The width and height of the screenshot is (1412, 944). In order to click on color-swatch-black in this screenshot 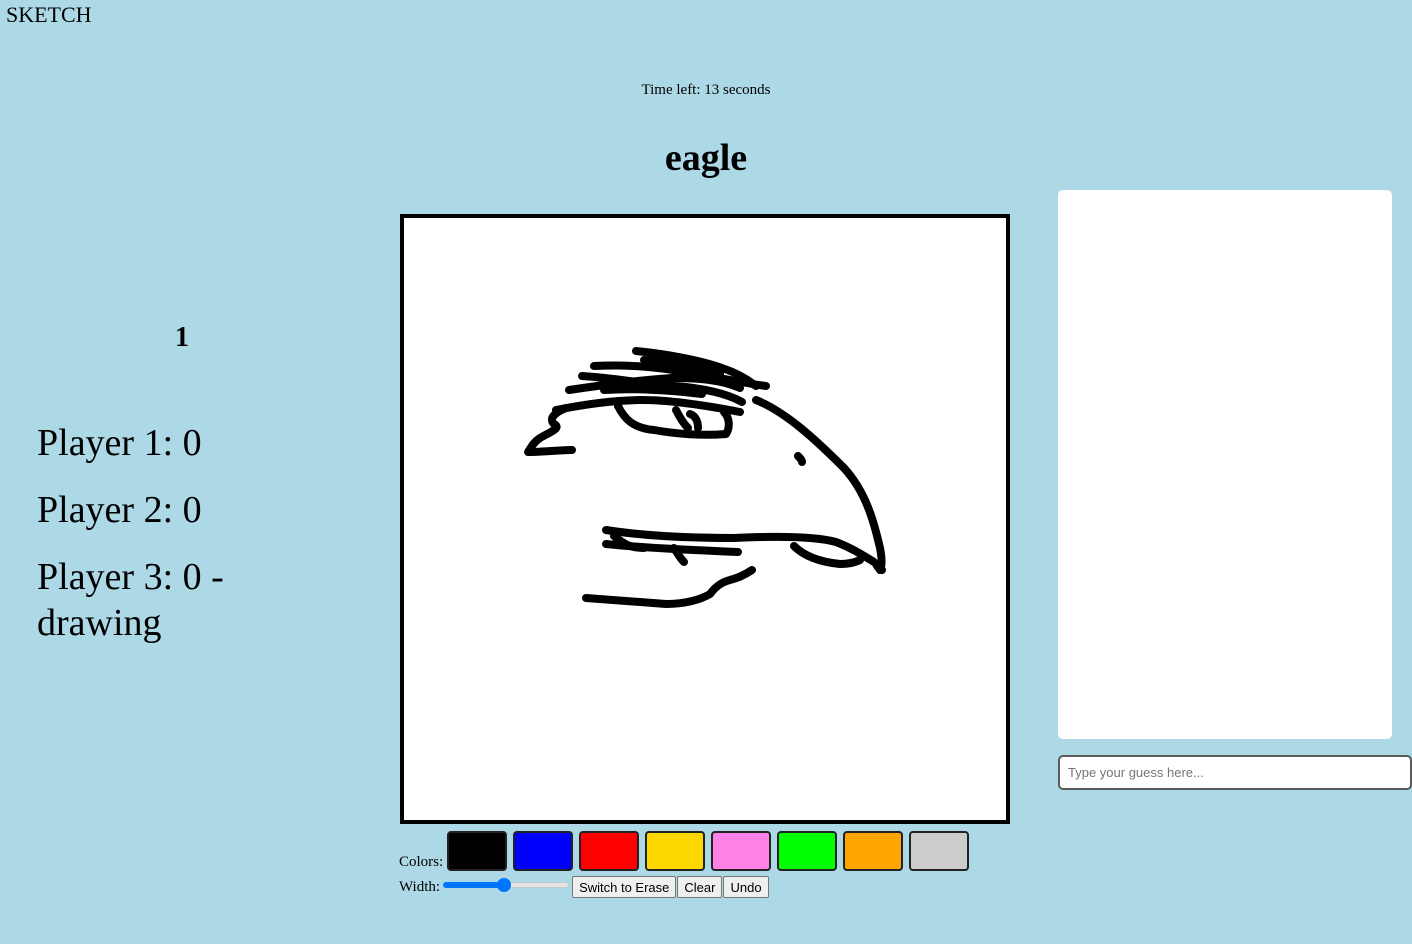, I will do `click(477, 851)`.